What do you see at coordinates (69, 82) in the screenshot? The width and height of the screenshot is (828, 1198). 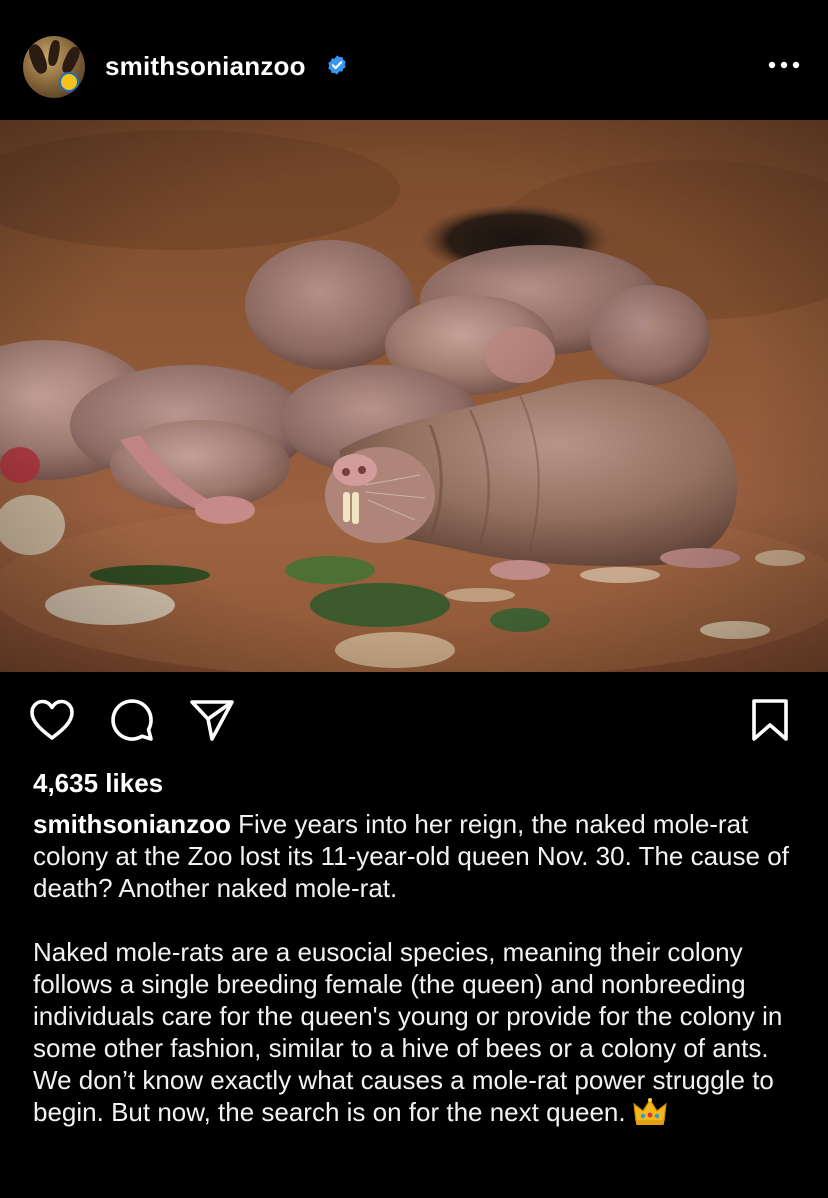 I see `zoo-logo-badge` at bounding box center [69, 82].